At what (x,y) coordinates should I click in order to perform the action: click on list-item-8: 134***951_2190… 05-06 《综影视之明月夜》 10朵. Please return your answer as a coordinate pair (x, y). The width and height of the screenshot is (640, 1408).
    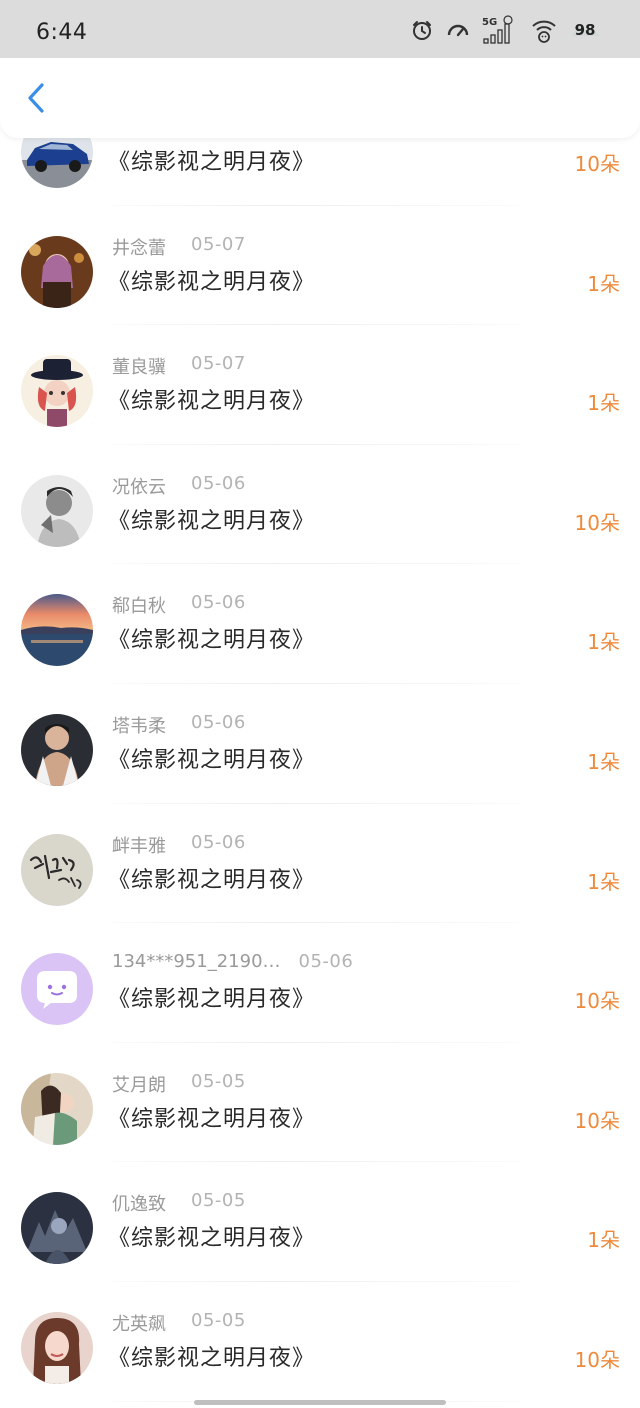
    Looking at the image, I should click on (320, 983).